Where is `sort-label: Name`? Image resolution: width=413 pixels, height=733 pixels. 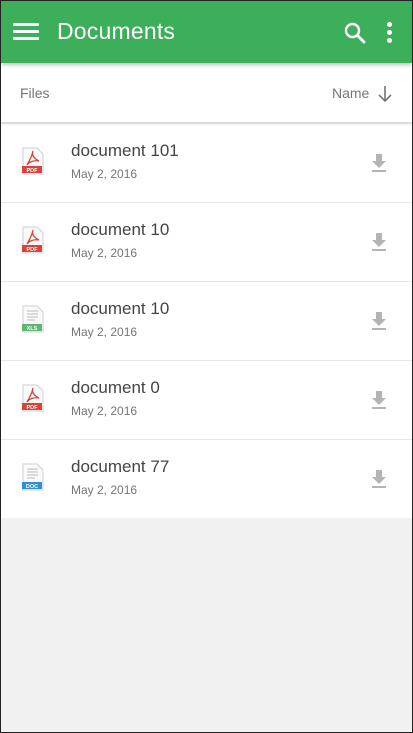 sort-label: Name is located at coordinates (351, 93).